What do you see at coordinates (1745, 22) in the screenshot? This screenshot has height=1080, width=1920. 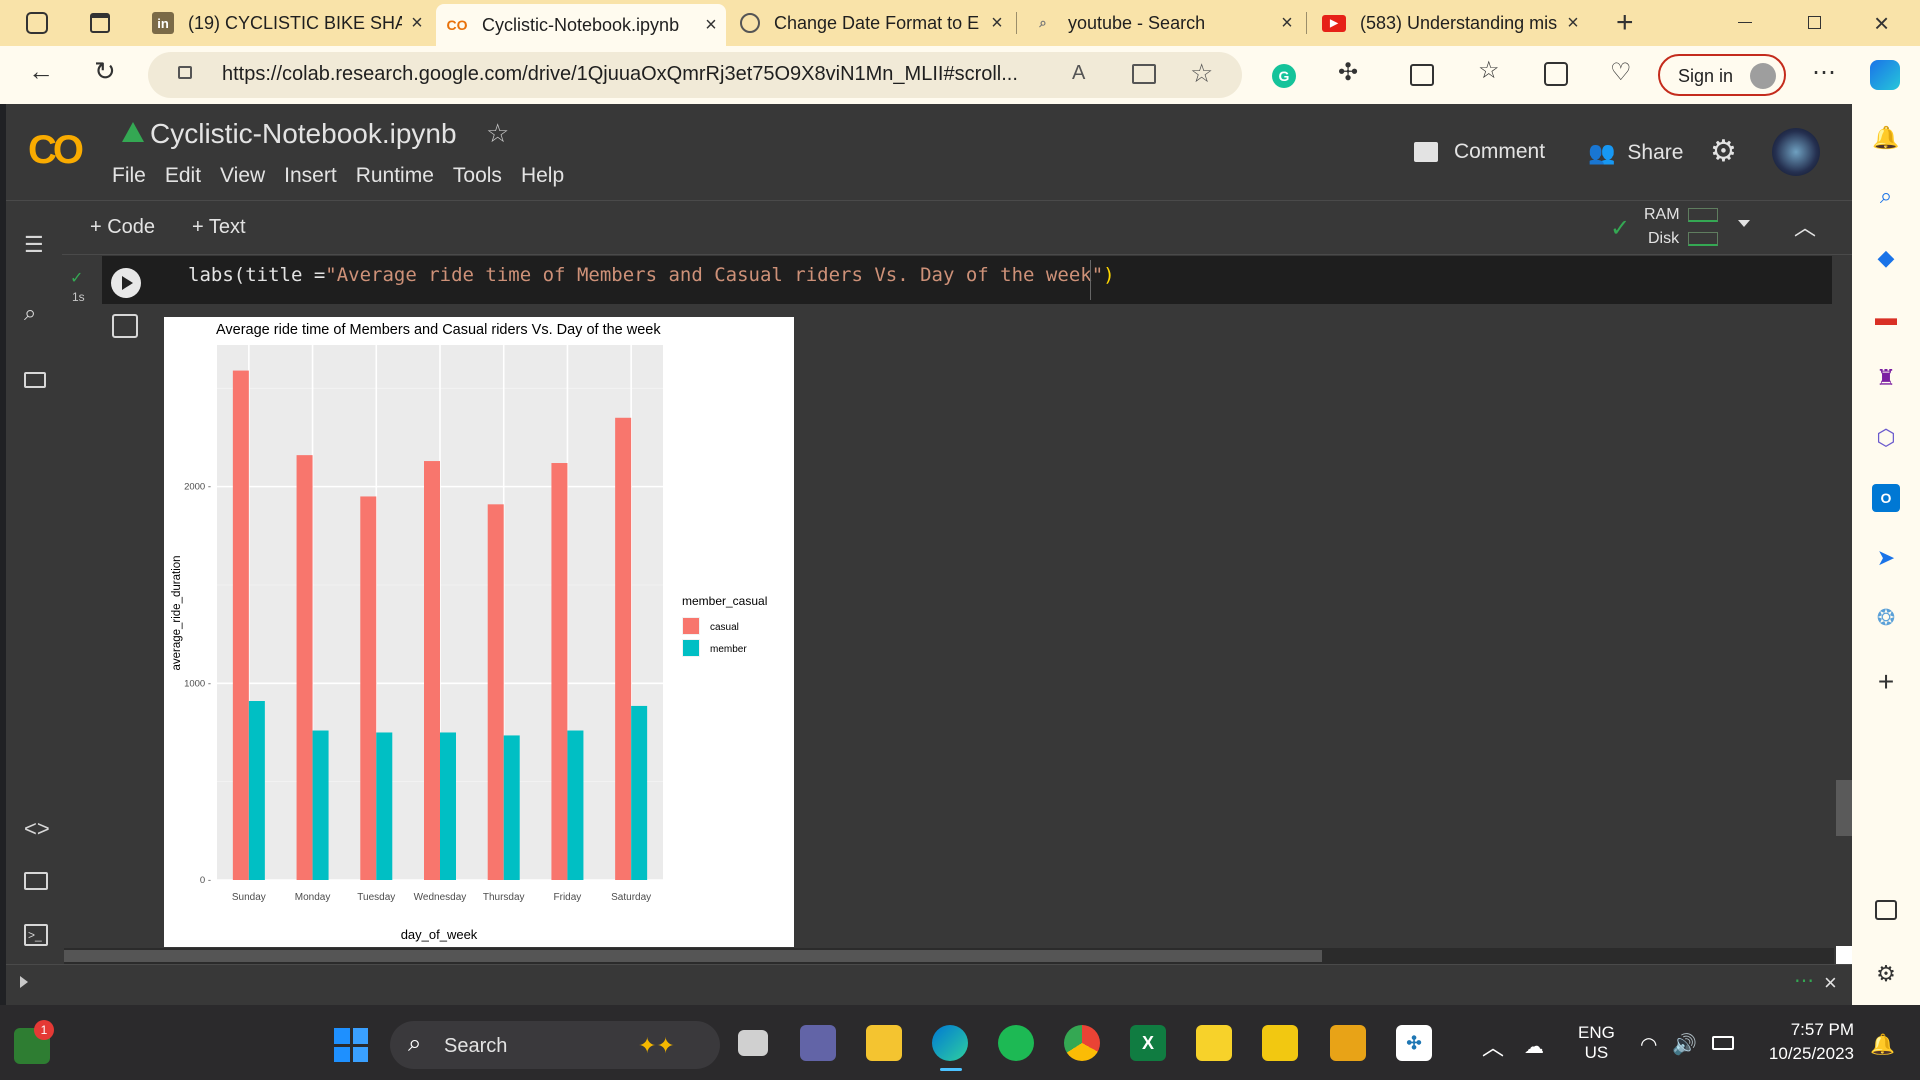 I see `minimize-icon` at bounding box center [1745, 22].